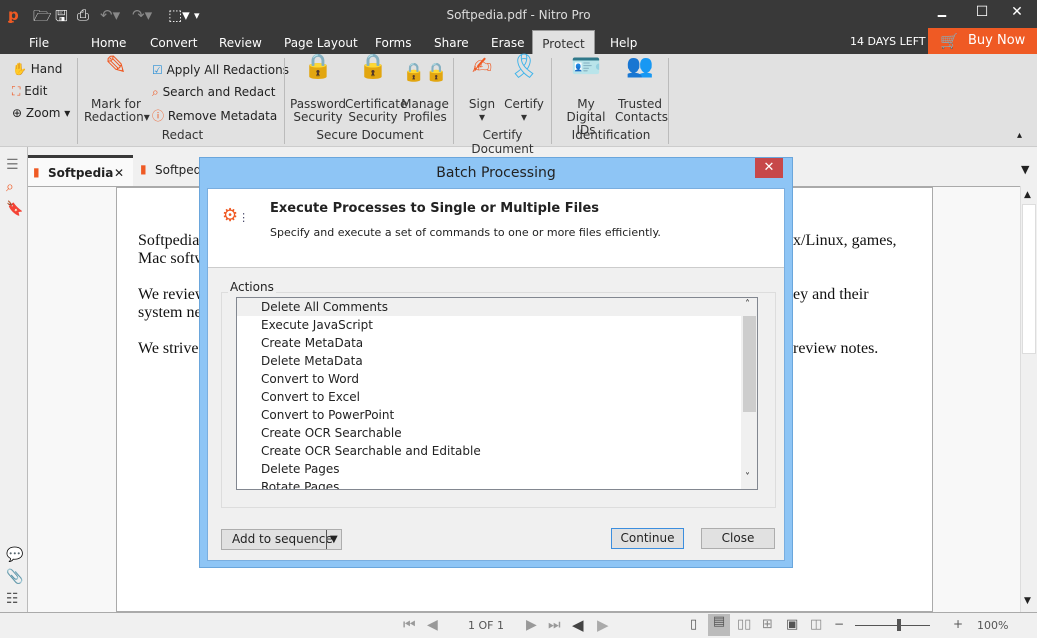 Image resolution: width=1037 pixels, height=638 pixels. I want to click on fullscreen-icon: ▣, so click(792, 624).